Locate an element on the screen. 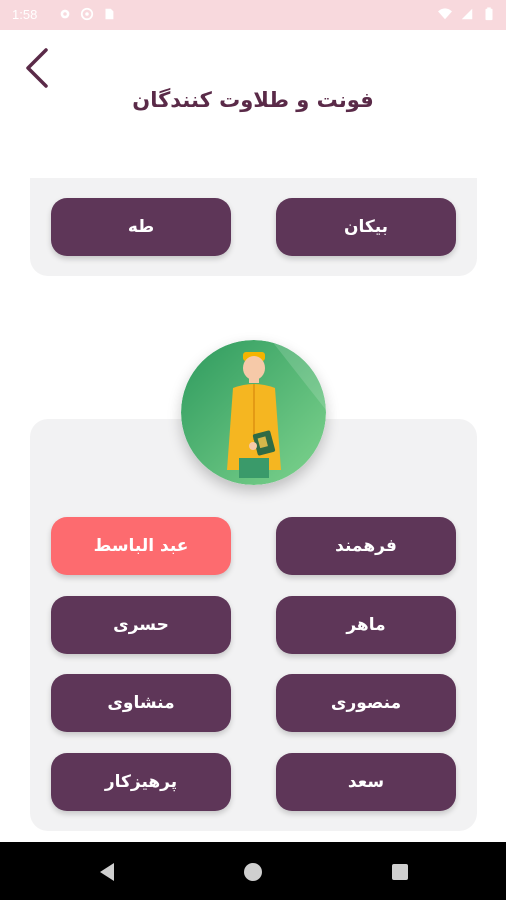  wifi-icon is located at coordinates (445, 14).